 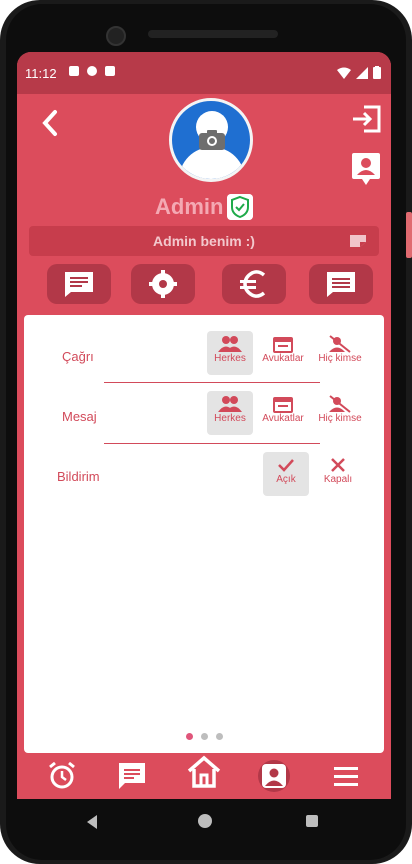 I want to click on status-bar: 11:12, so click(x=204, y=73).